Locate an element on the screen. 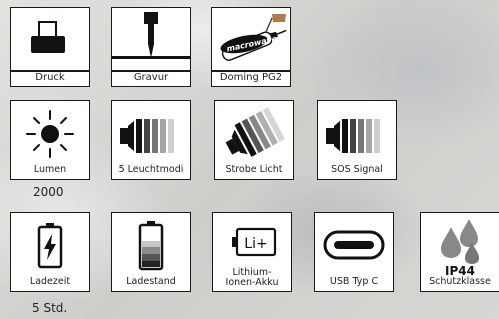  feature-tile-strobe: Strobe Licht is located at coordinates (254, 140).